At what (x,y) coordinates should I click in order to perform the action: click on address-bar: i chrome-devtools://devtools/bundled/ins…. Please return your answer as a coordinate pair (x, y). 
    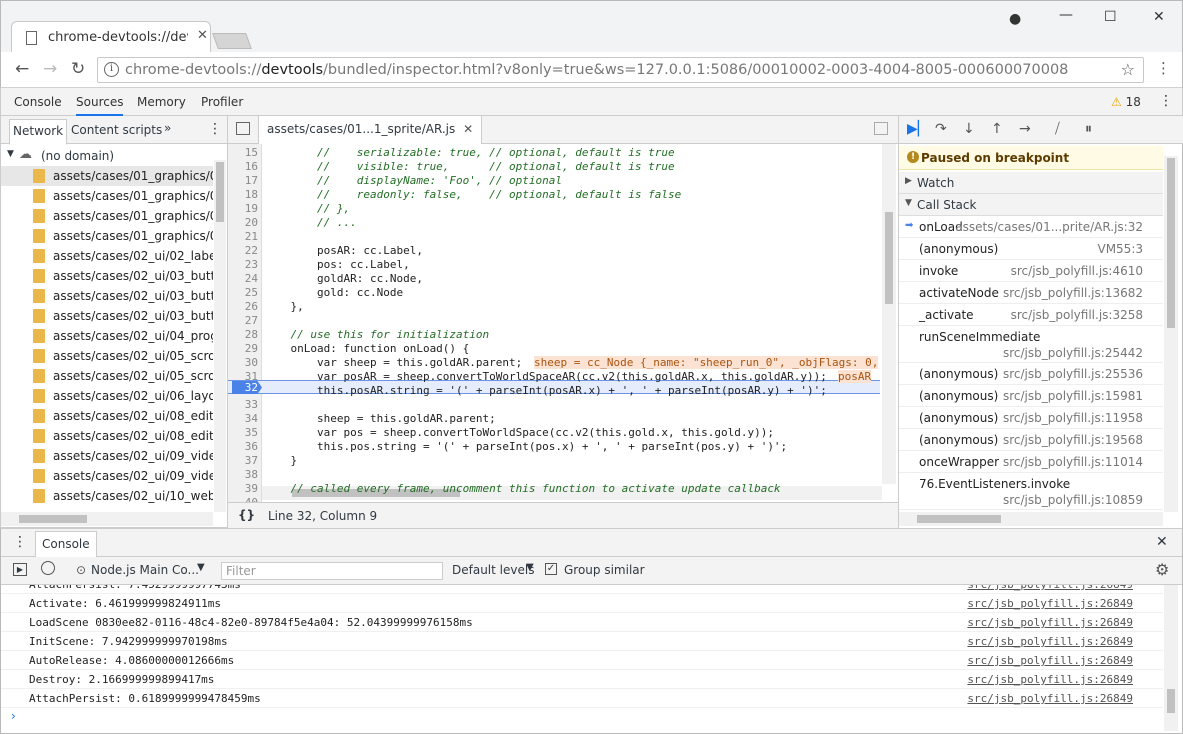
    Looking at the image, I should click on (620, 70).